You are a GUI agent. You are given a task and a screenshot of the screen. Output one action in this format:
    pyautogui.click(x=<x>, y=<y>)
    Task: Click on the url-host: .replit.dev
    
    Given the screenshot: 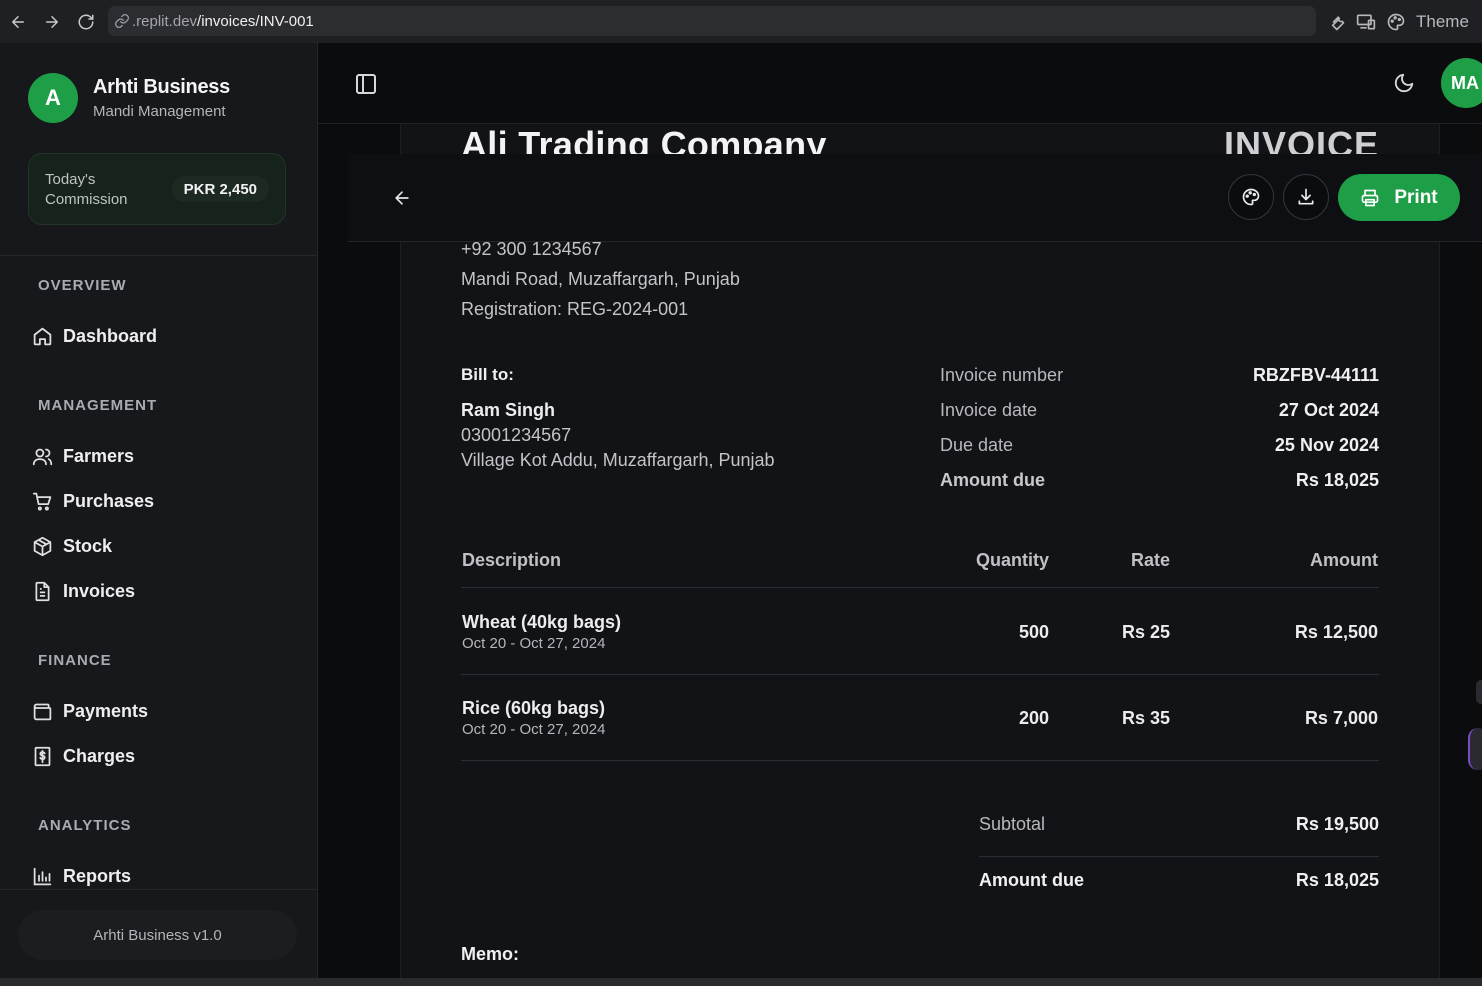 What is the action you would take?
    pyautogui.click(x=165, y=21)
    